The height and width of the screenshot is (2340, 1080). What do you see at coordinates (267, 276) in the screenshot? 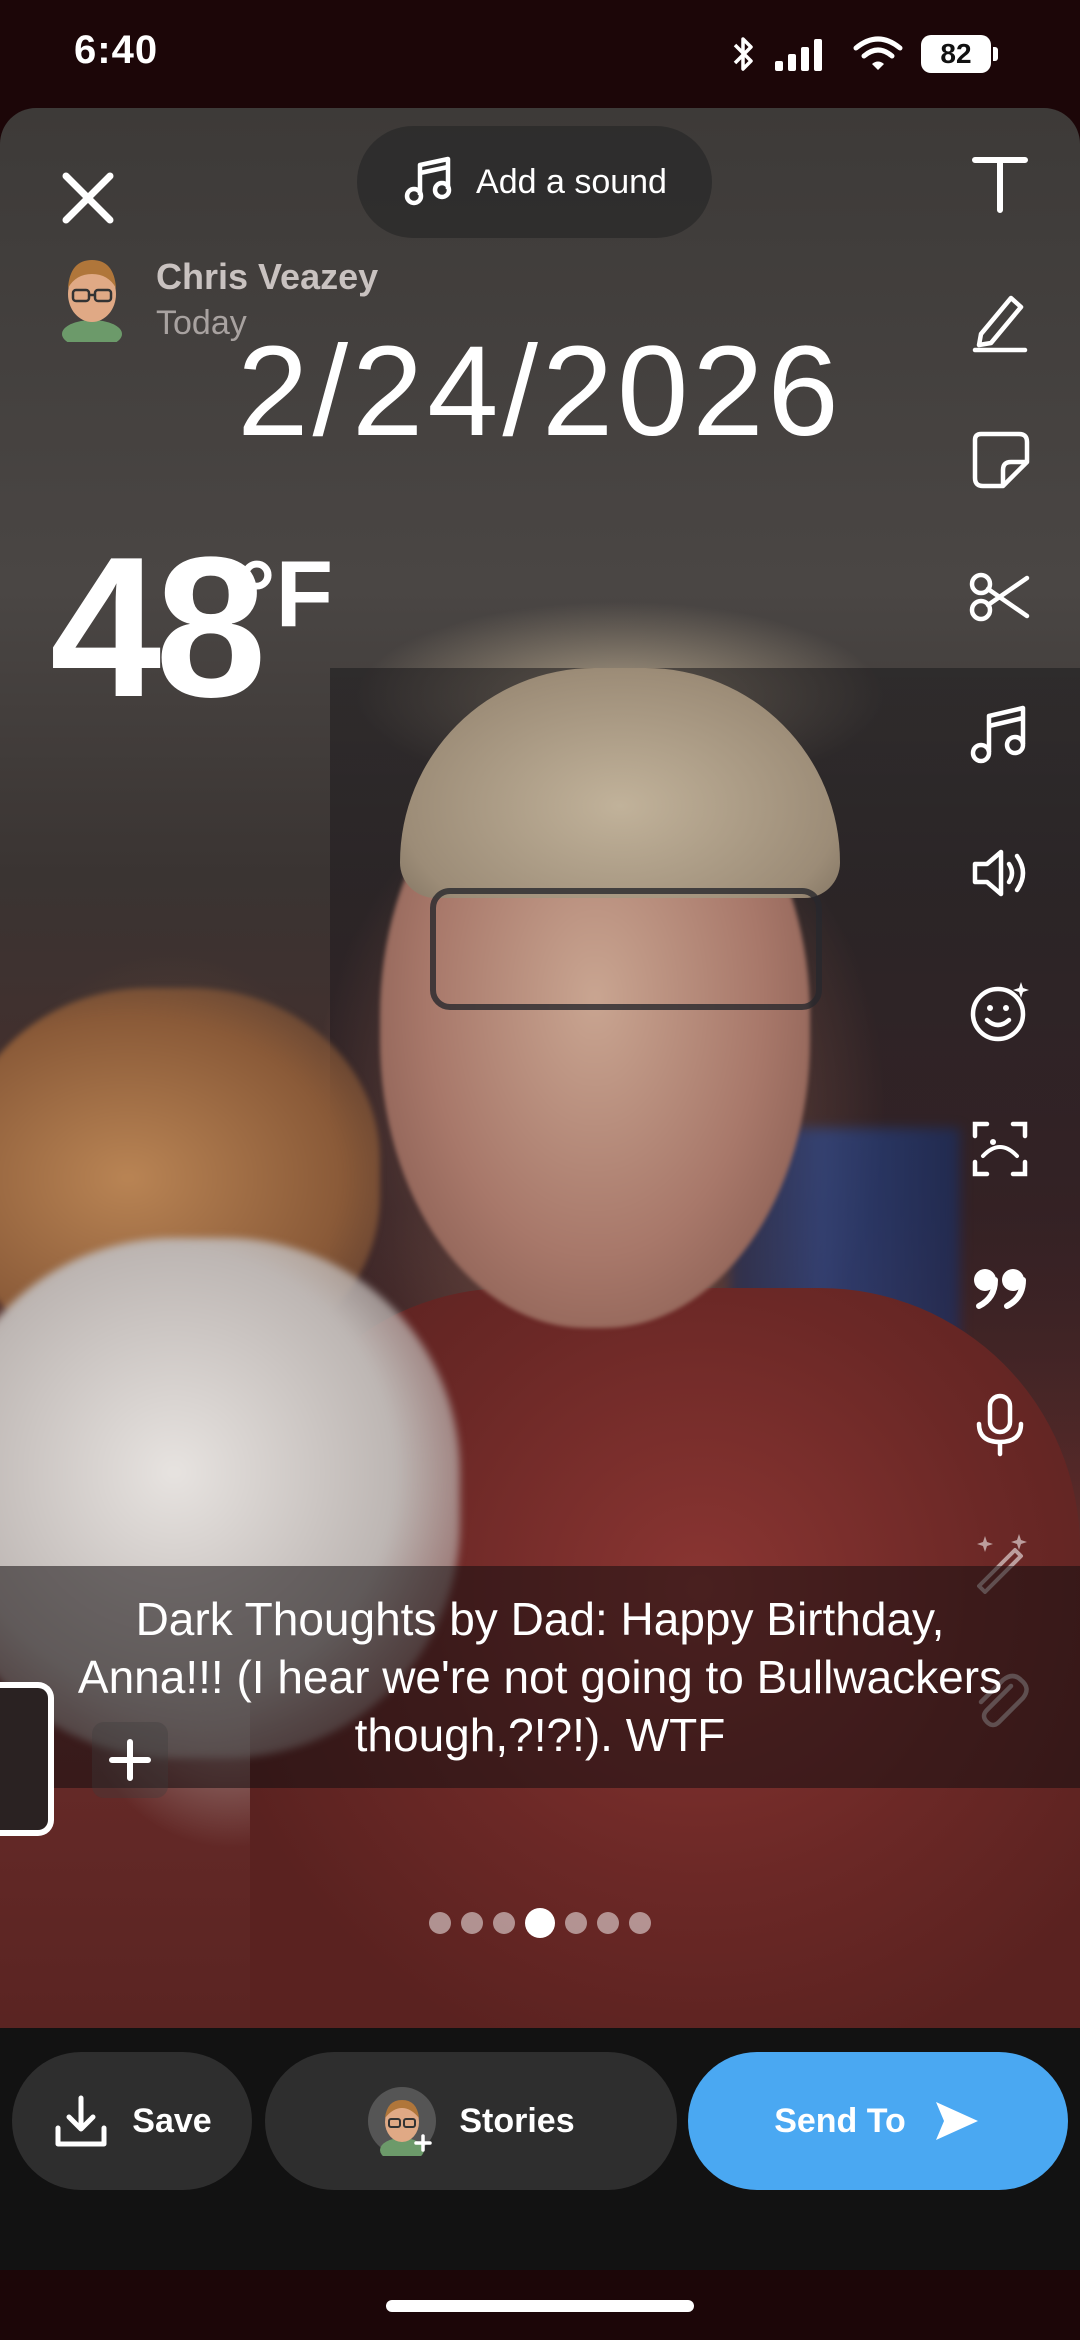
I see `user-name: Chris Veazey` at bounding box center [267, 276].